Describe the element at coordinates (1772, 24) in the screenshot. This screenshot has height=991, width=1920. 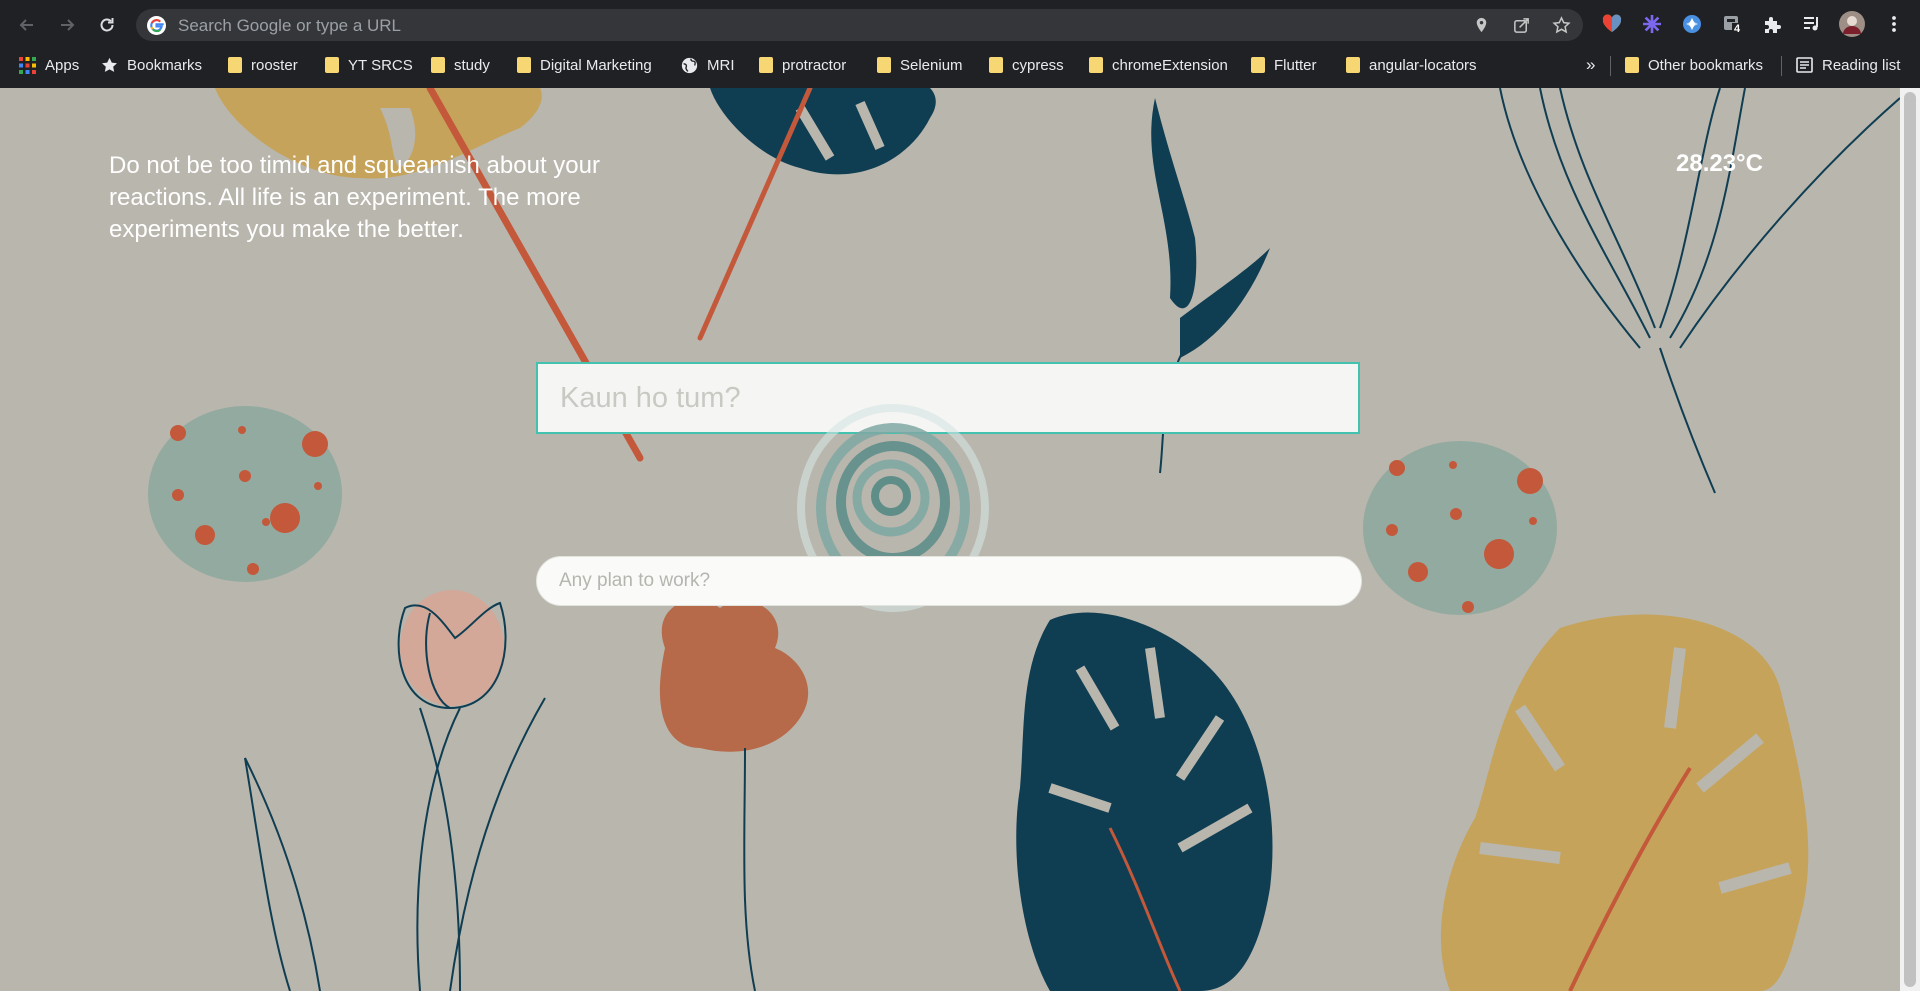
I see `extensions-puzzle-icon` at that location.